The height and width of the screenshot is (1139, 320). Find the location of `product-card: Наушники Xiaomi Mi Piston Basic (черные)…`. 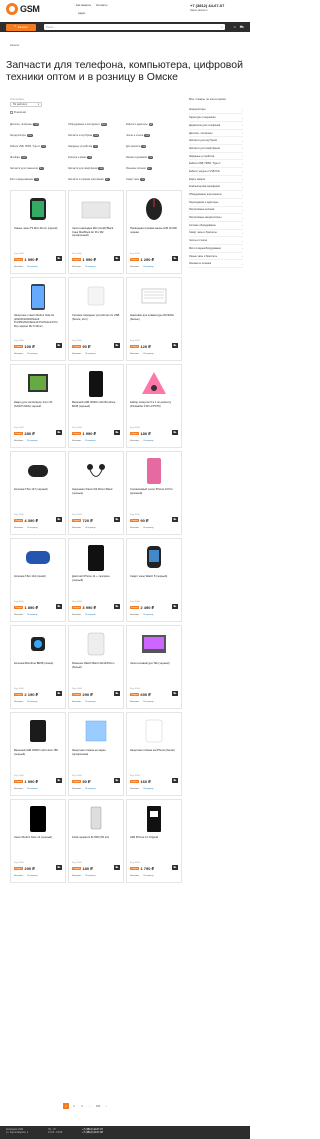

product-card: Наушники Xiaomi Mi Piston Basic (черные)… is located at coordinates (96, 493).